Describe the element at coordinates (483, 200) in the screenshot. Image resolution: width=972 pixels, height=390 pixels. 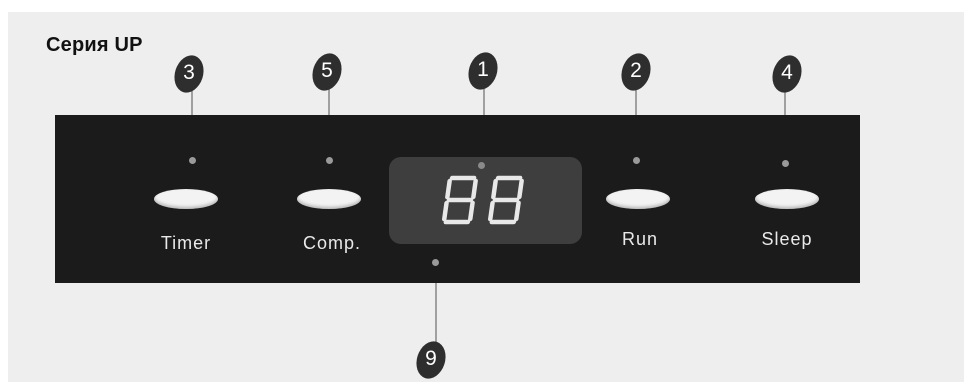
I see `seven-segment-readout: 88` at that location.